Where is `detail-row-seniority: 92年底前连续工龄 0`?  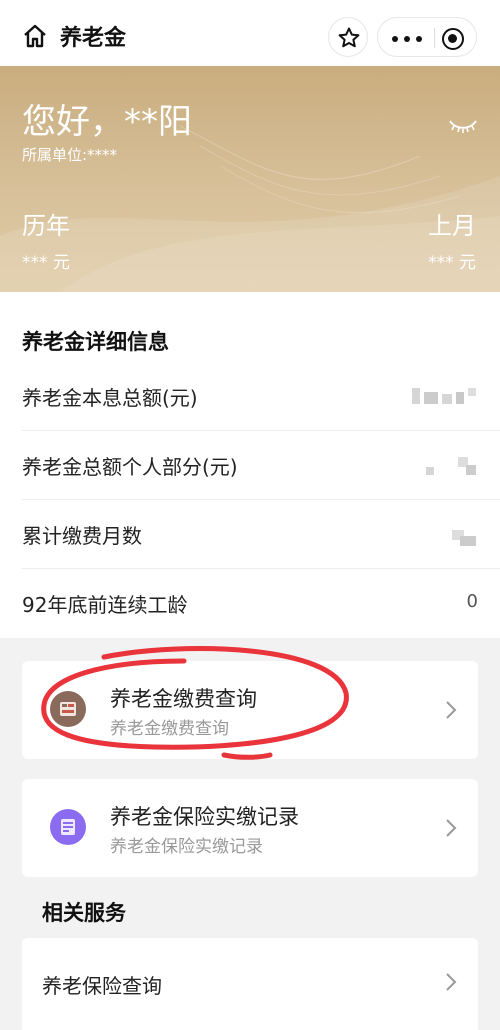 detail-row-seniority: 92年底前连续工龄 0 is located at coordinates (250, 603).